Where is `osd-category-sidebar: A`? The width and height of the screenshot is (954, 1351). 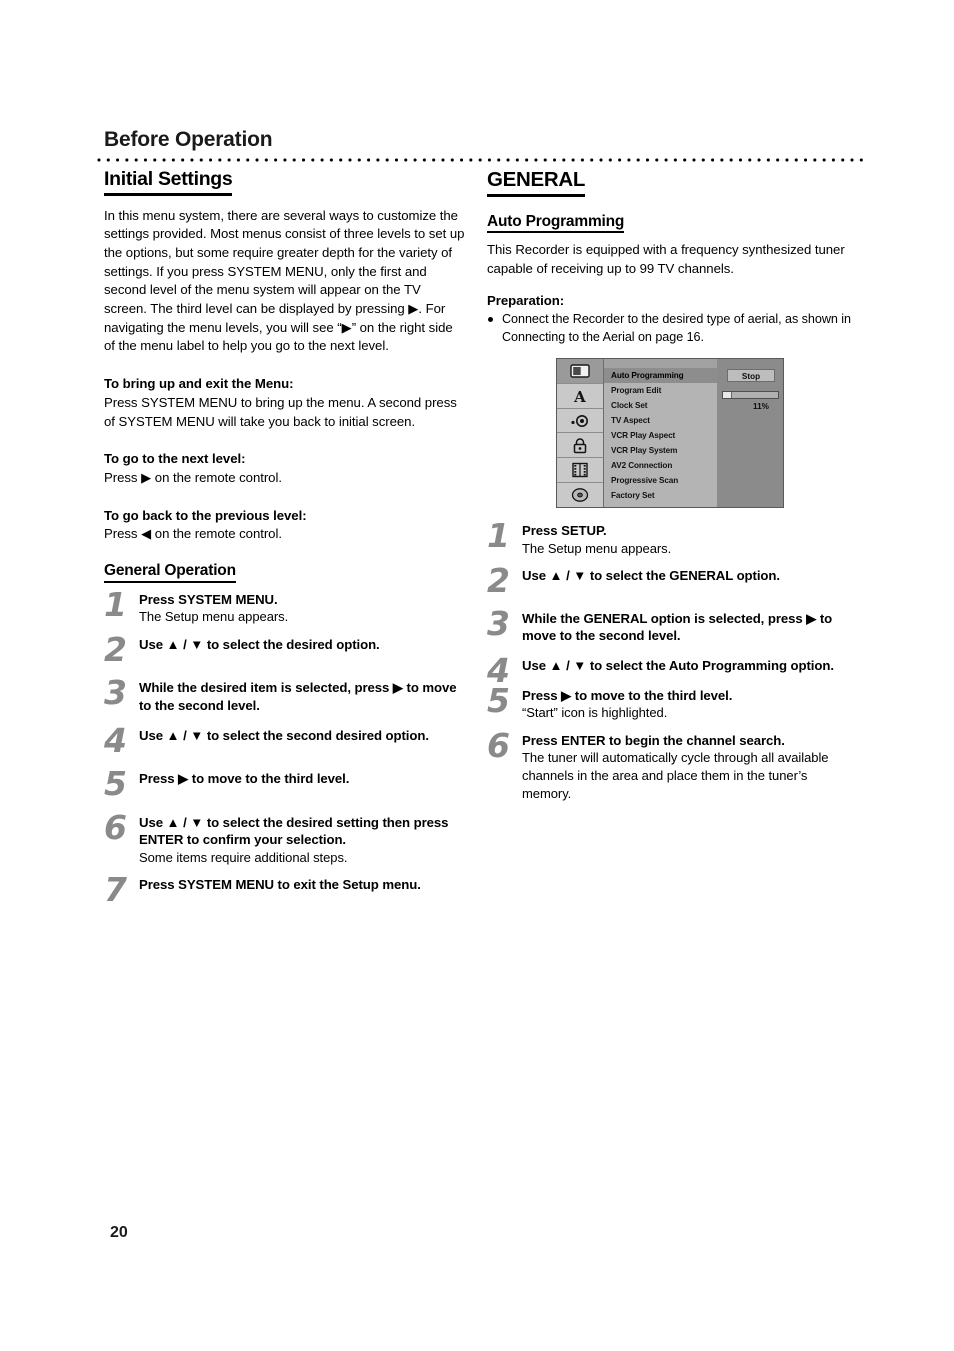
osd-category-sidebar: A is located at coordinates (580, 433).